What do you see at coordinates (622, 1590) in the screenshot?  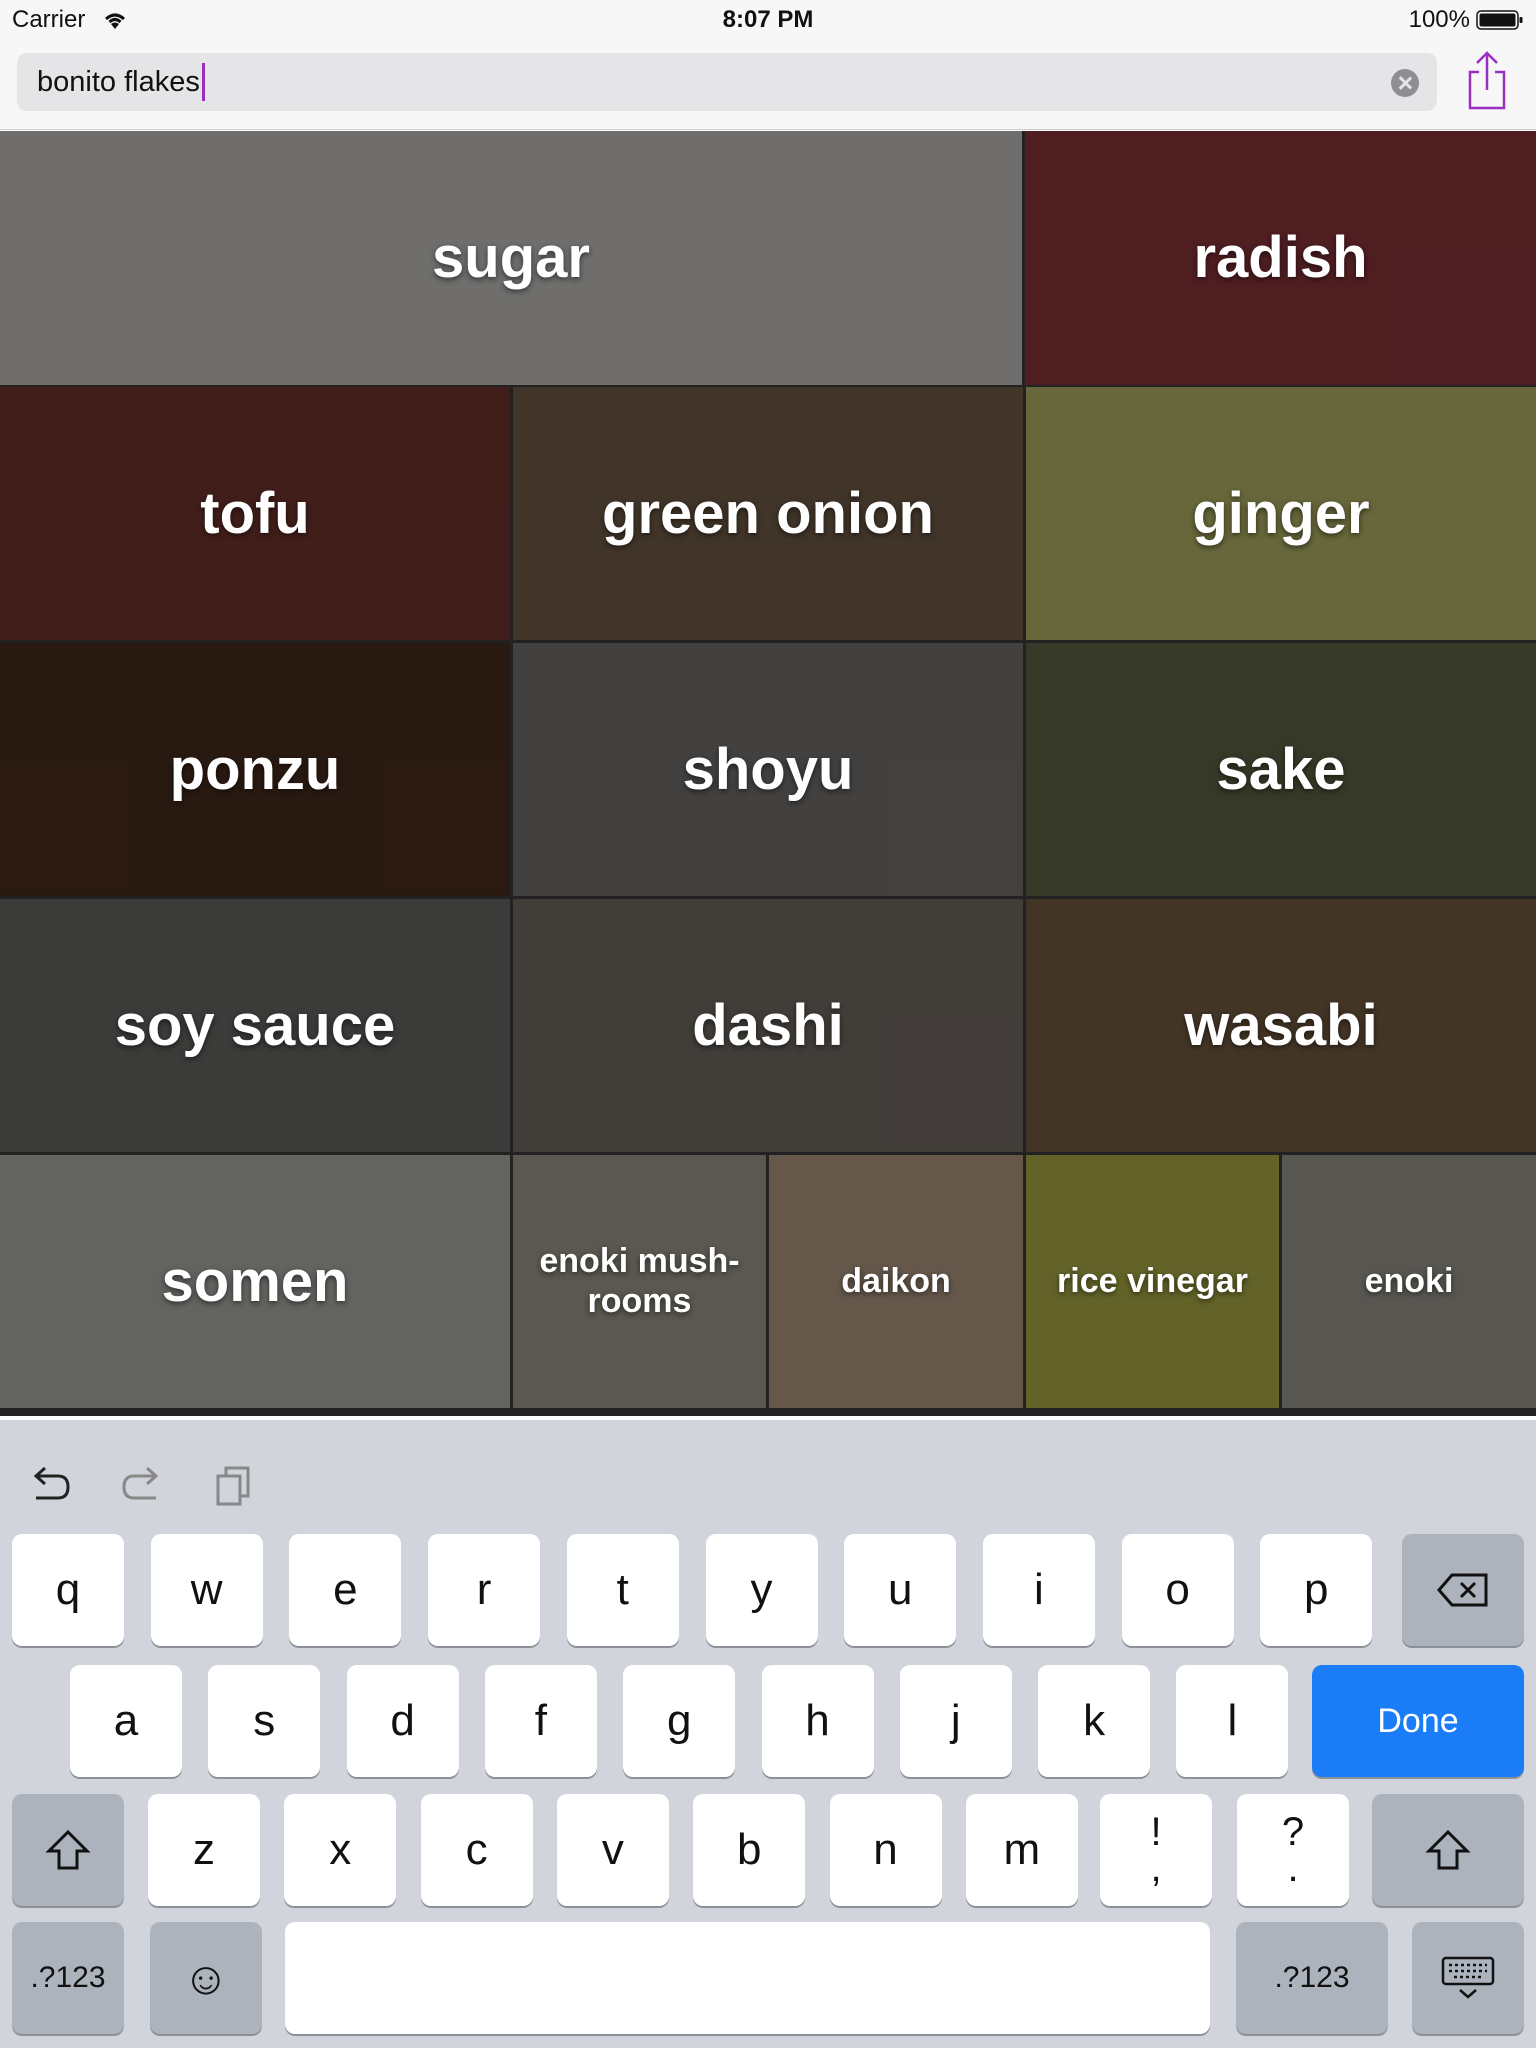 I see `key-t: t` at bounding box center [622, 1590].